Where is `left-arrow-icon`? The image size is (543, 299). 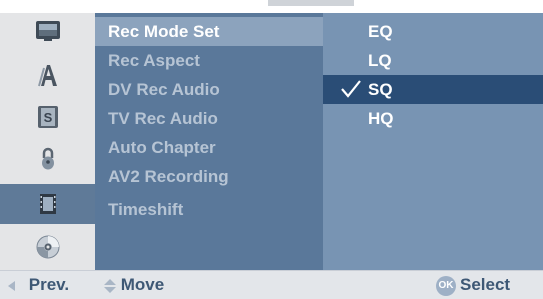
left-arrow-icon is located at coordinates (14, 284).